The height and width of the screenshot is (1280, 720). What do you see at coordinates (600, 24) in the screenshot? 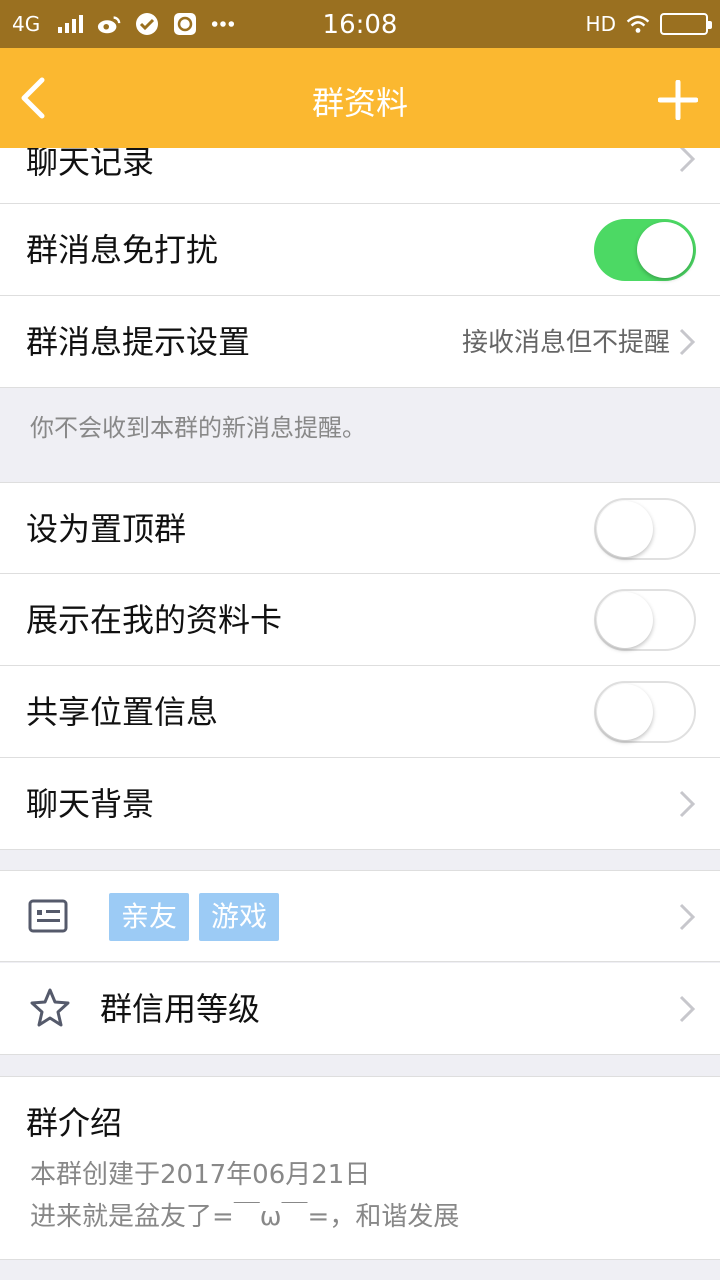
I see `hd-indicator: HD` at bounding box center [600, 24].